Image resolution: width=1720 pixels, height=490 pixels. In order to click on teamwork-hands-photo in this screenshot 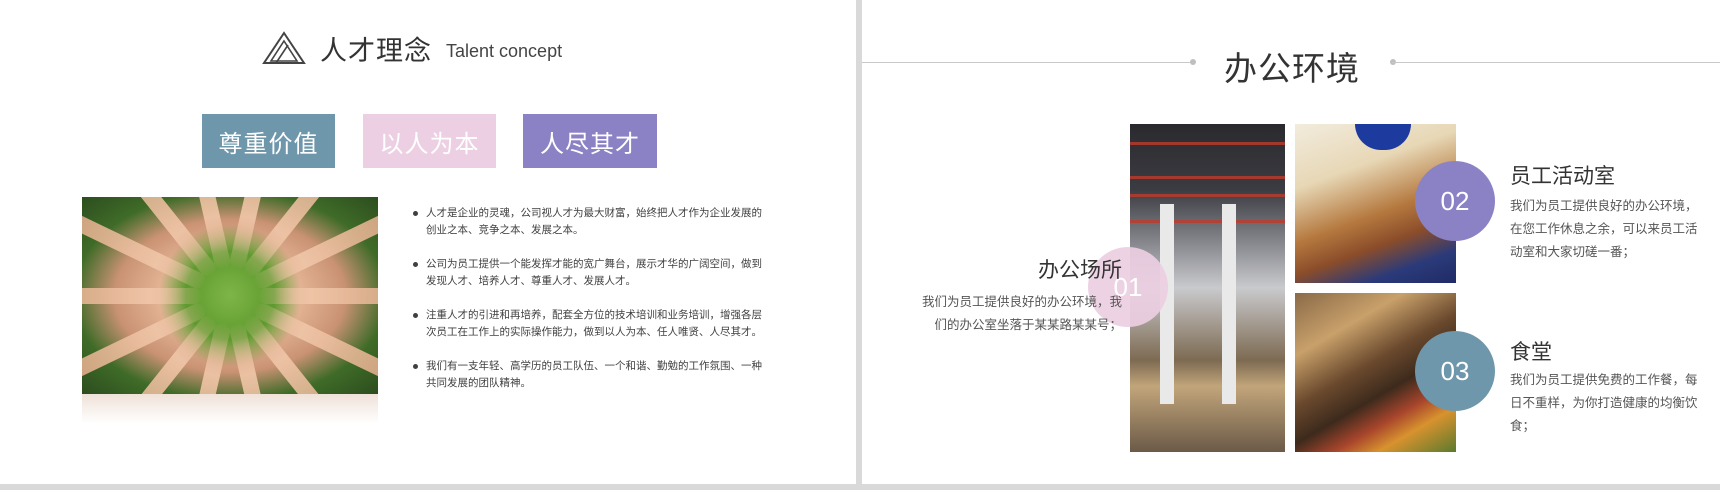, I will do `click(230, 295)`.